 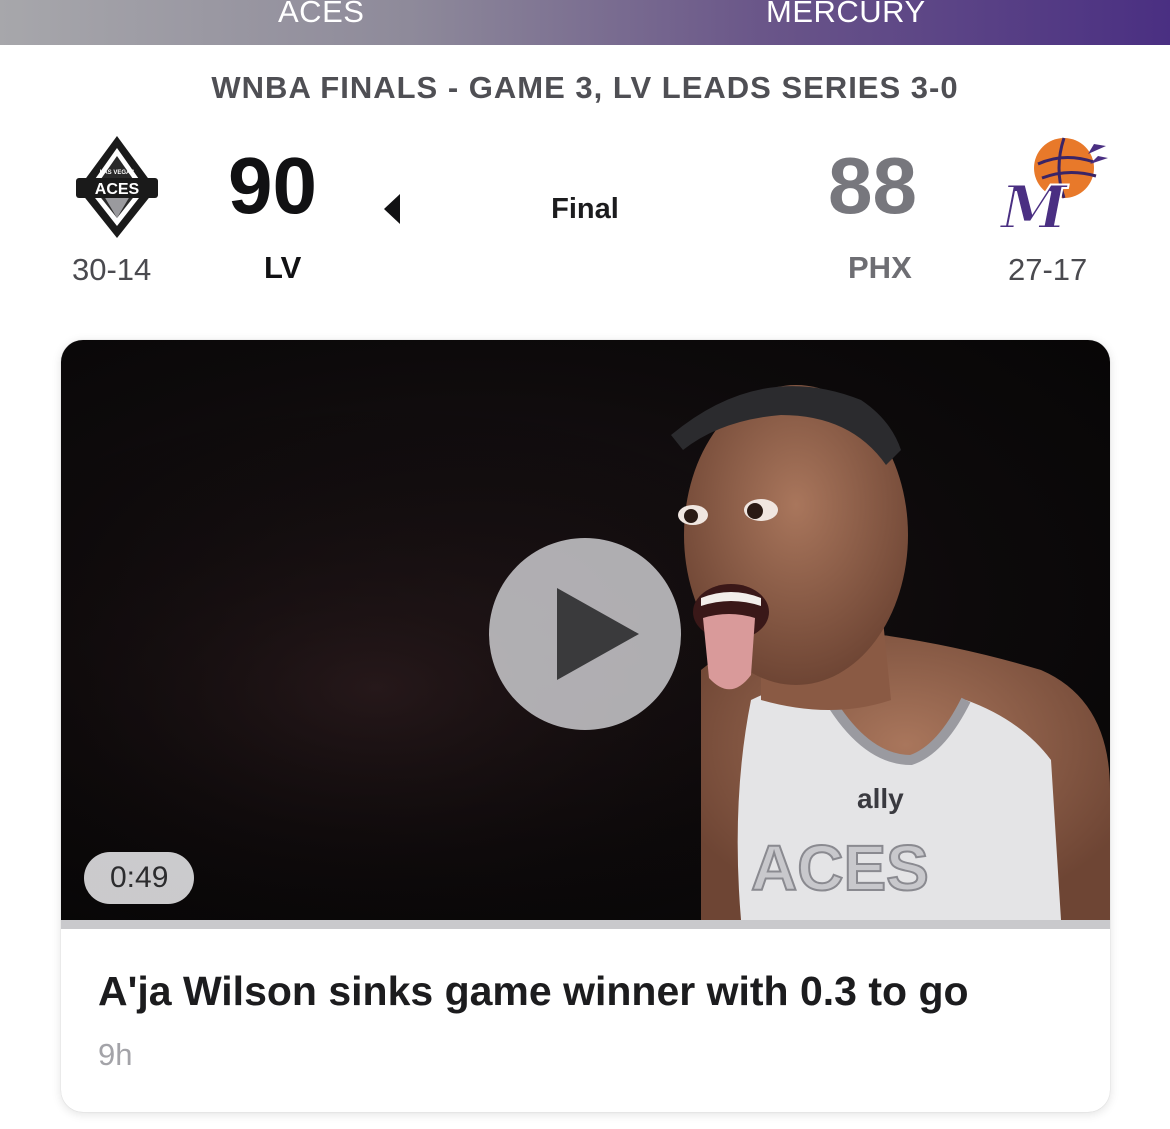 What do you see at coordinates (112, 269) in the screenshot?
I see `home-team-record: 30-14` at bounding box center [112, 269].